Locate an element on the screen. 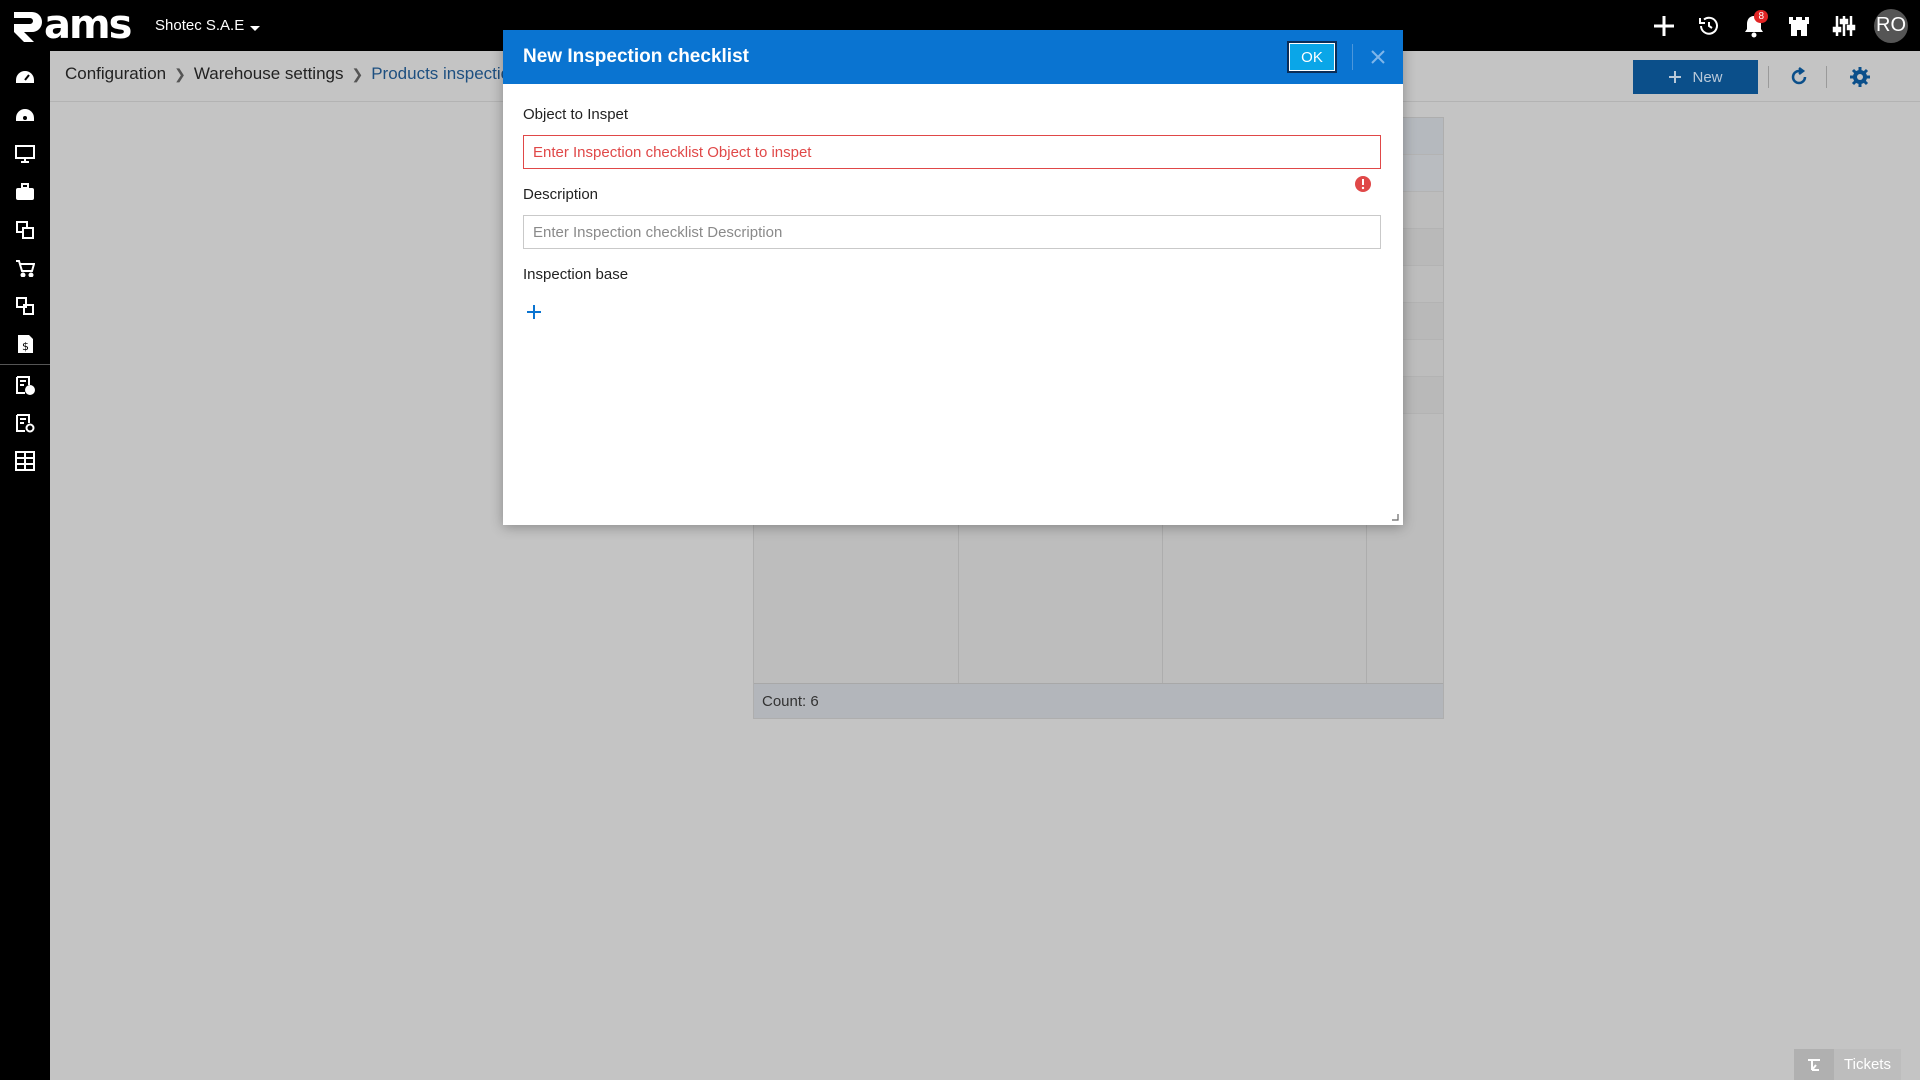  new-button: New is located at coordinates (1695, 77).